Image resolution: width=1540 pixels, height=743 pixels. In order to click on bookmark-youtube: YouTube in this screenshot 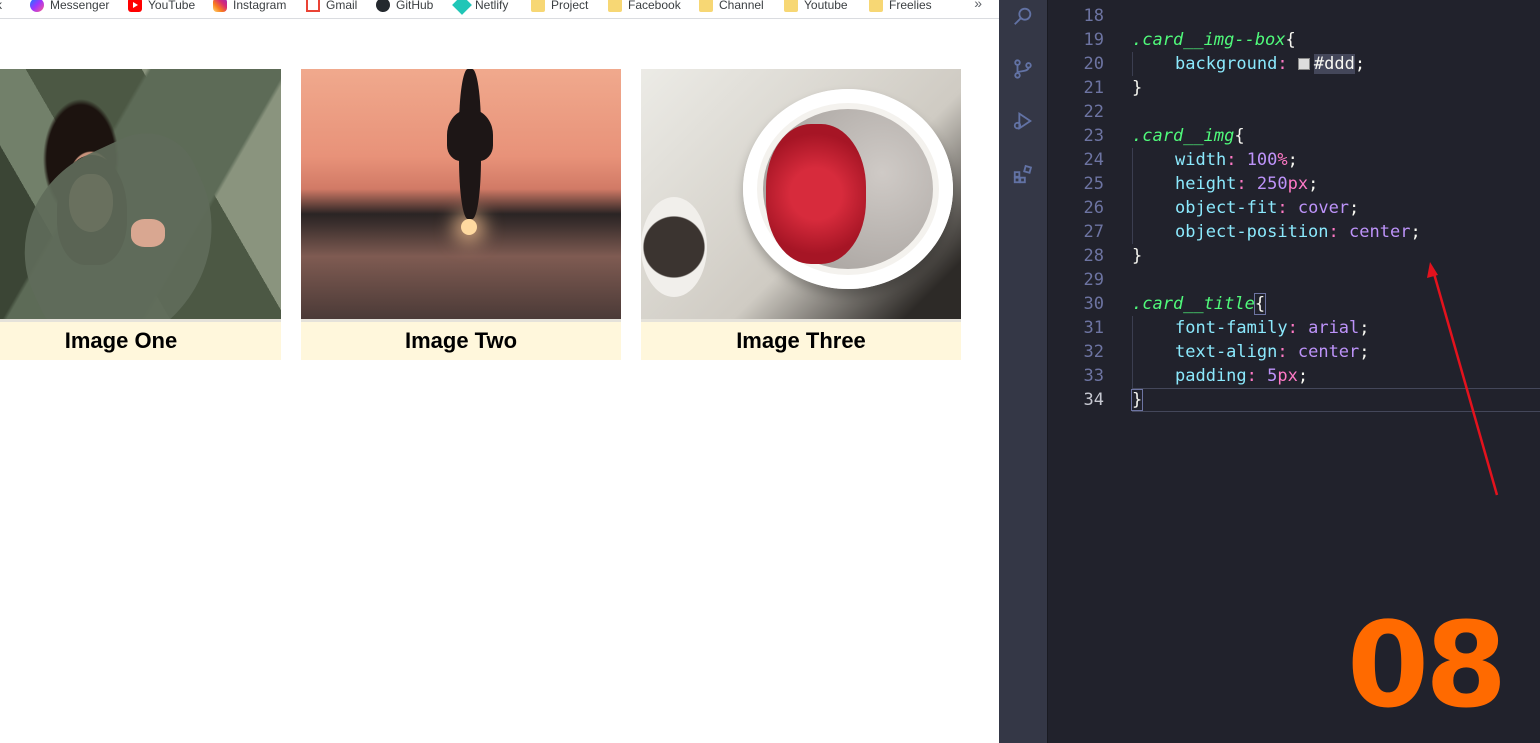, I will do `click(161, 6)`.